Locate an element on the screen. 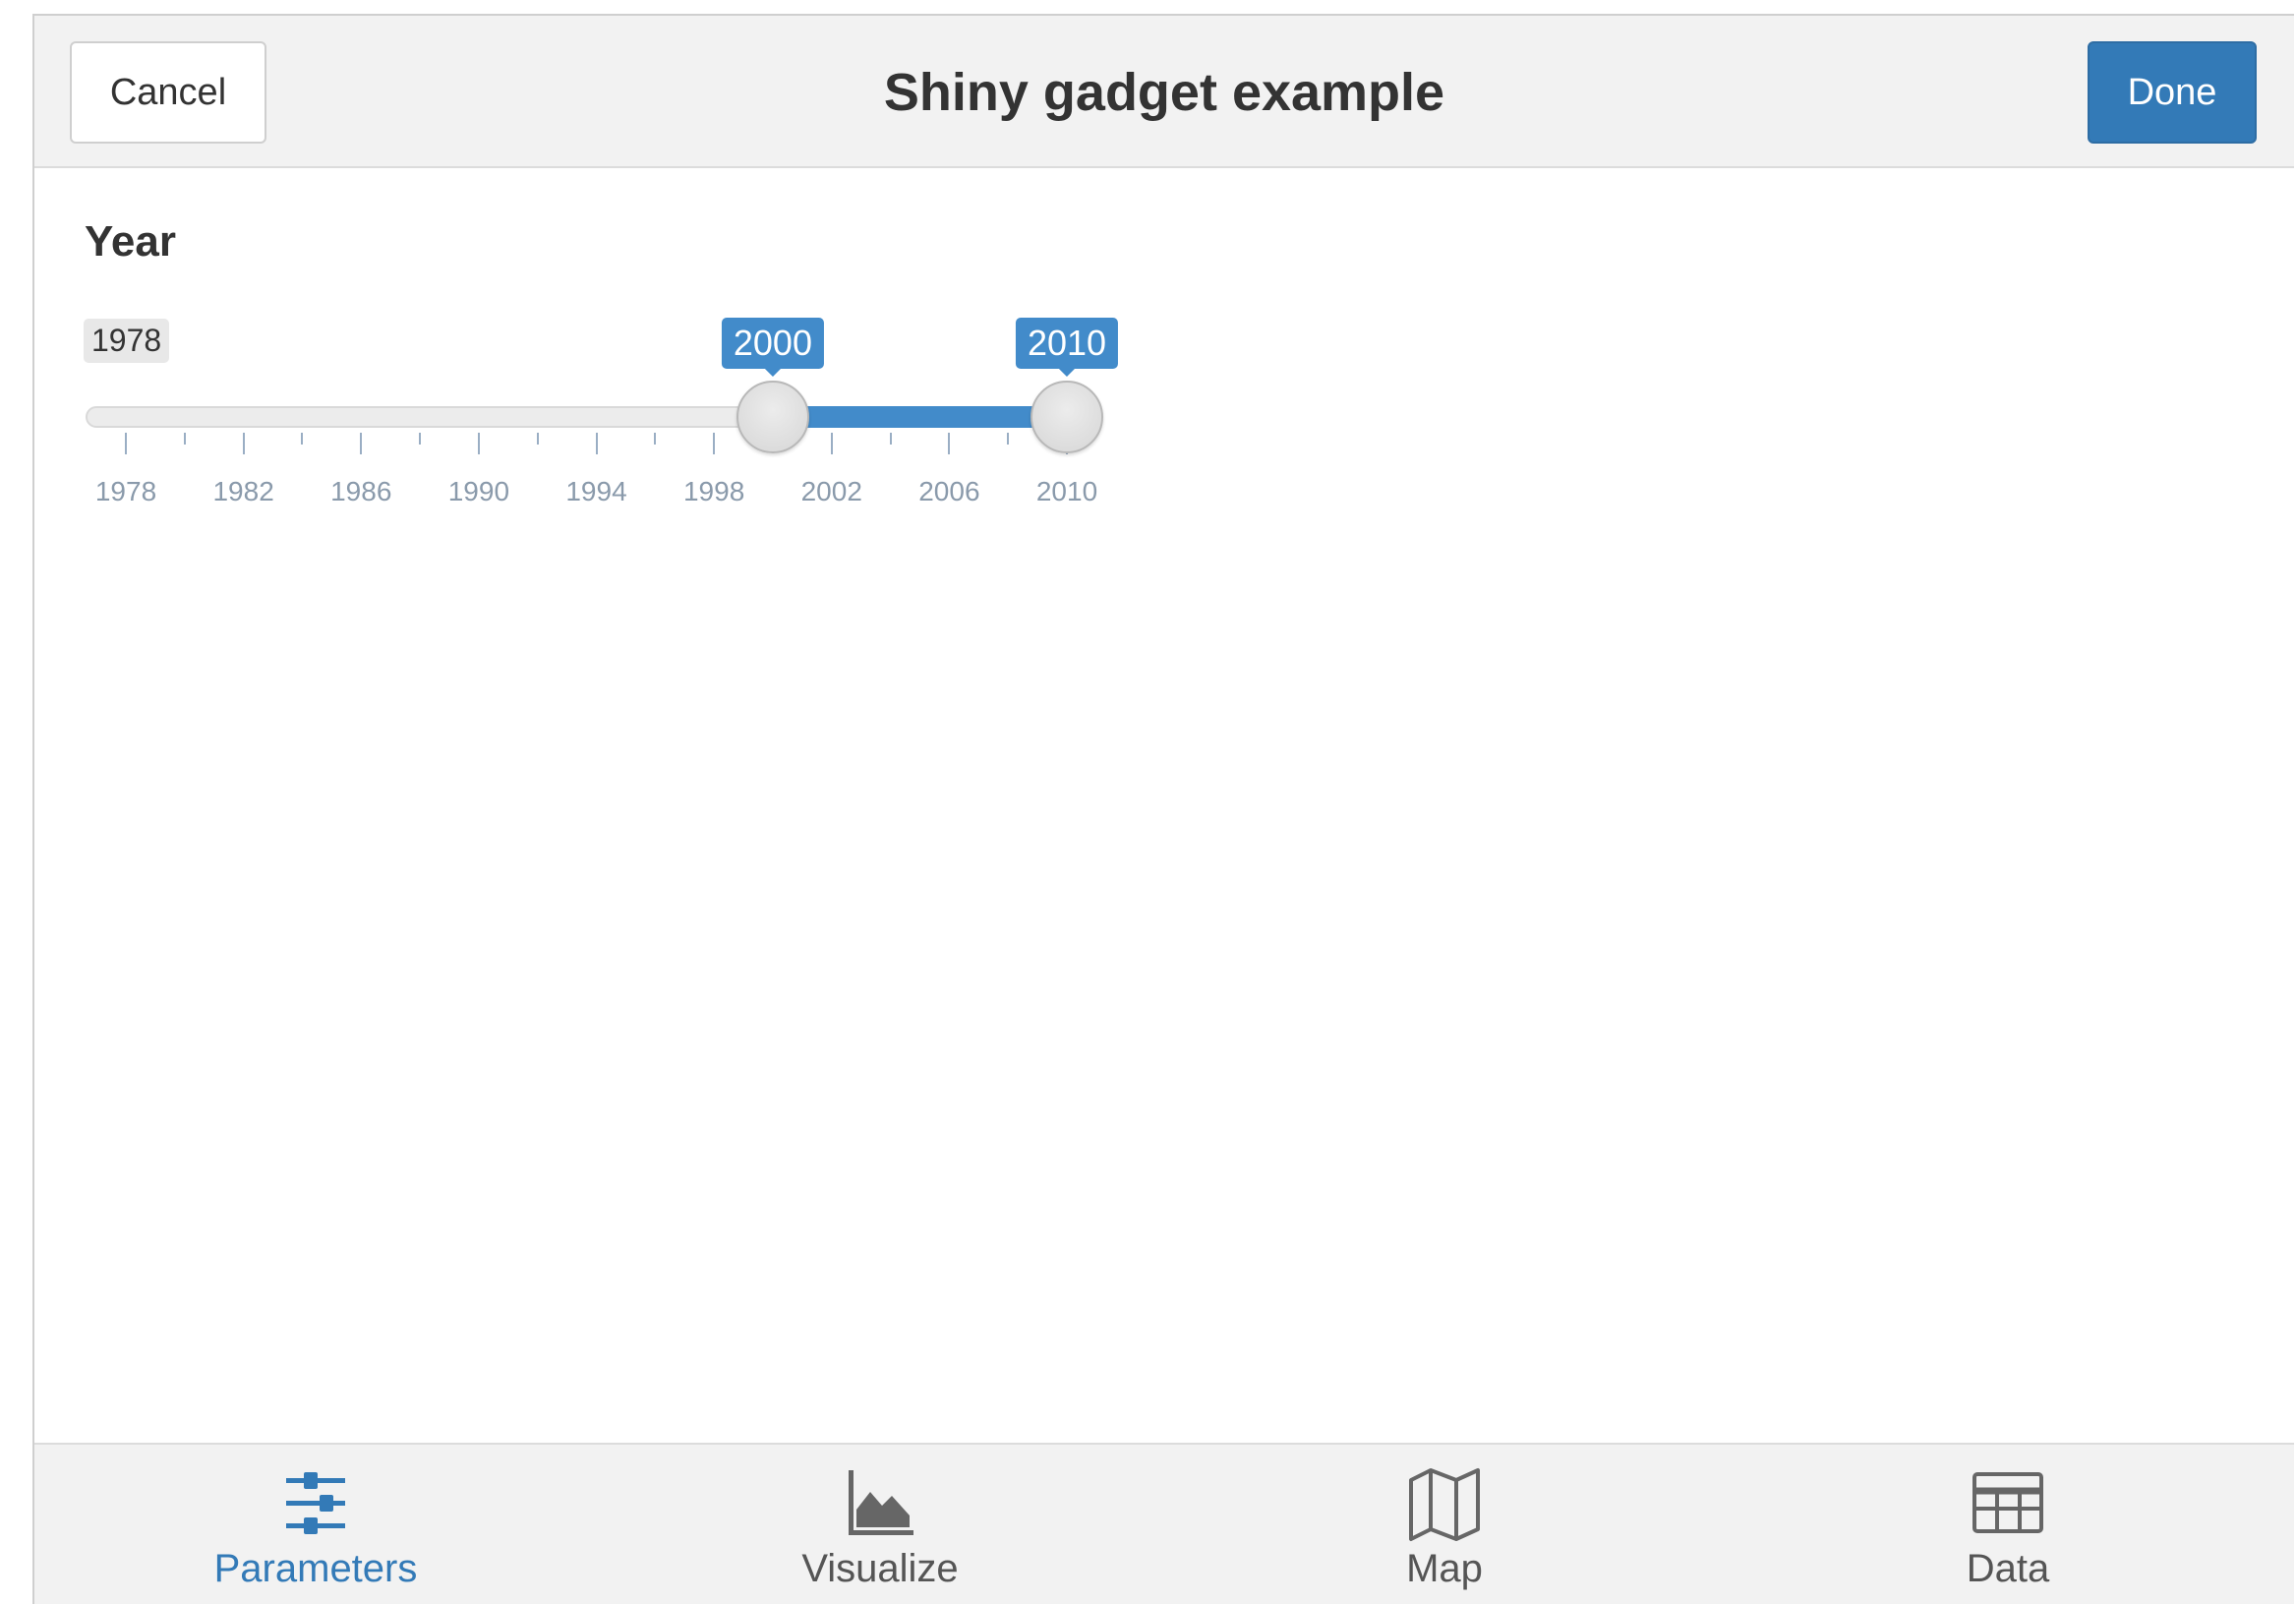 This screenshot has height=1604, width=2296. cancel-button: Cancel is located at coordinates (168, 92).